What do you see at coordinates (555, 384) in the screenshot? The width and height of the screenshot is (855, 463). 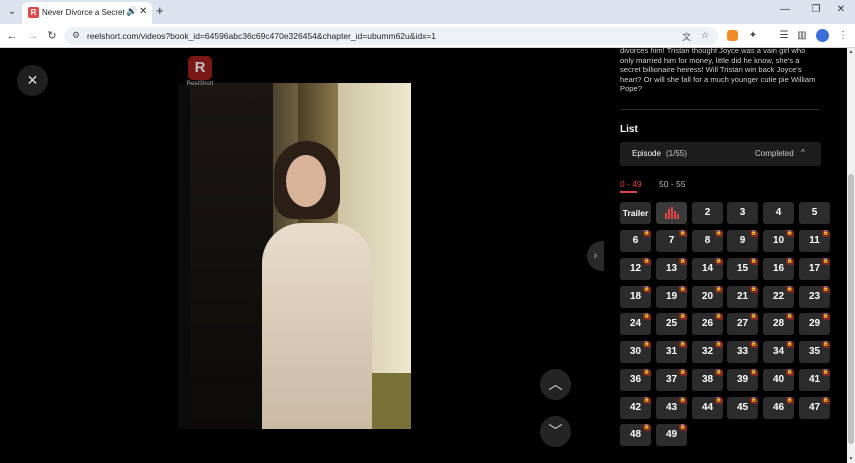 I see `previous-episode-button: ︿` at bounding box center [555, 384].